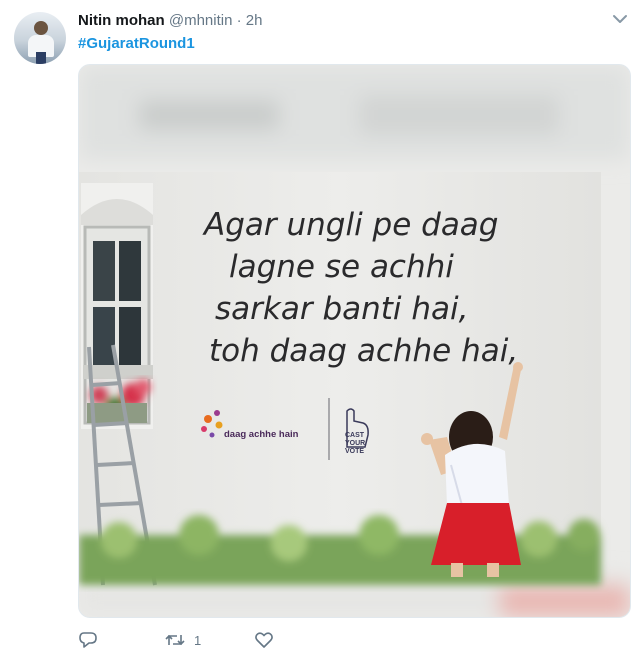  I want to click on reply-icon, so click(88, 640).